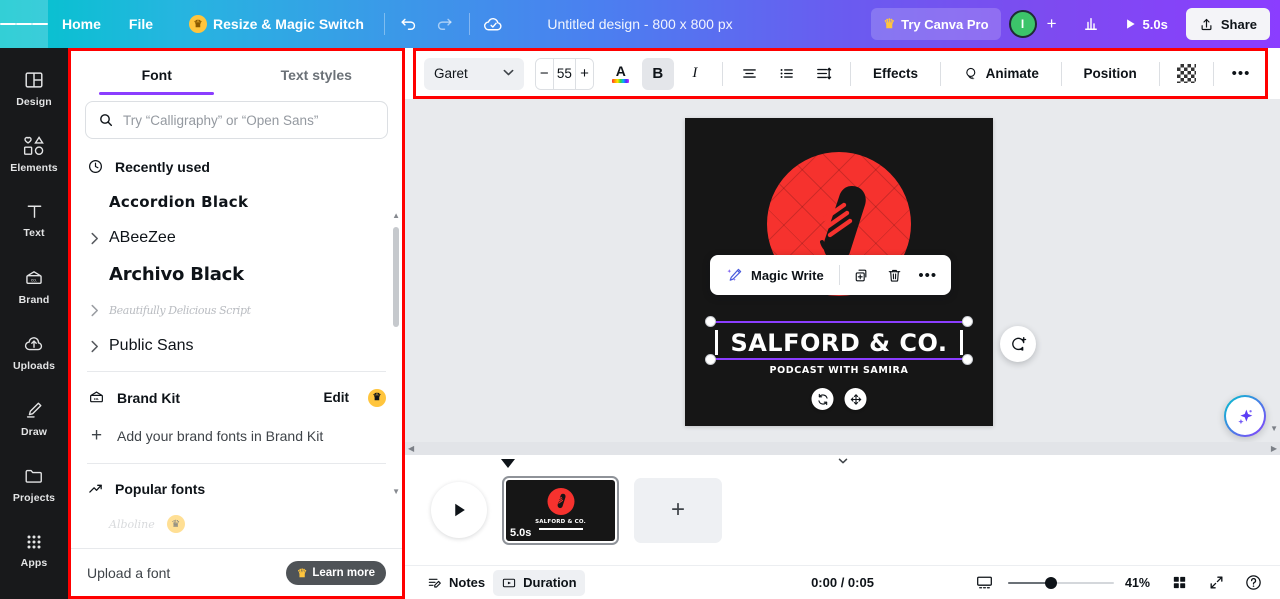 Image resolution: width=1280 pixels, height=599 pixels. I want to click on fit-screen-icon, so click(984, 583).